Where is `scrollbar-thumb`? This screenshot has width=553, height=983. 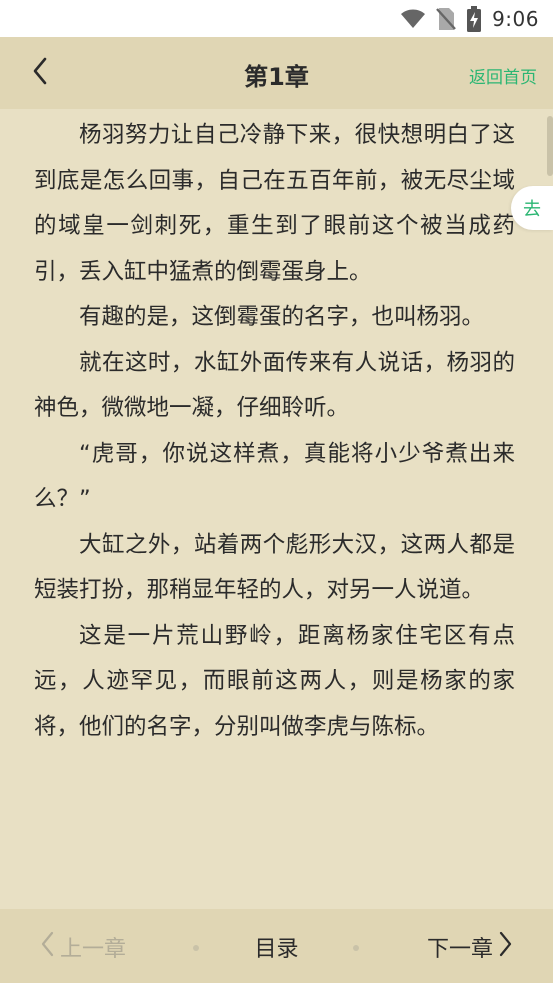
scrollbar-thumb is located at coordinates (550, 146).